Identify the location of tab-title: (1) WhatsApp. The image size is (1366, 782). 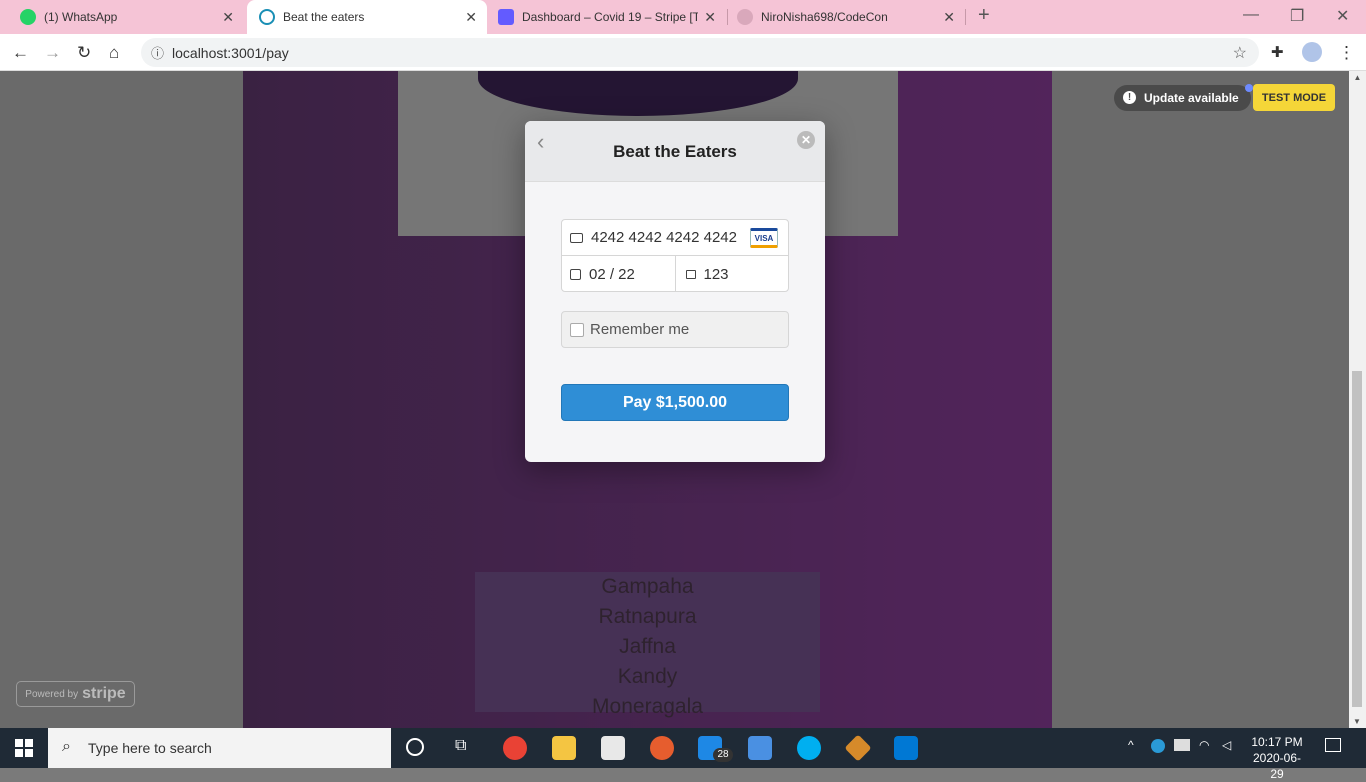
(81, 17).